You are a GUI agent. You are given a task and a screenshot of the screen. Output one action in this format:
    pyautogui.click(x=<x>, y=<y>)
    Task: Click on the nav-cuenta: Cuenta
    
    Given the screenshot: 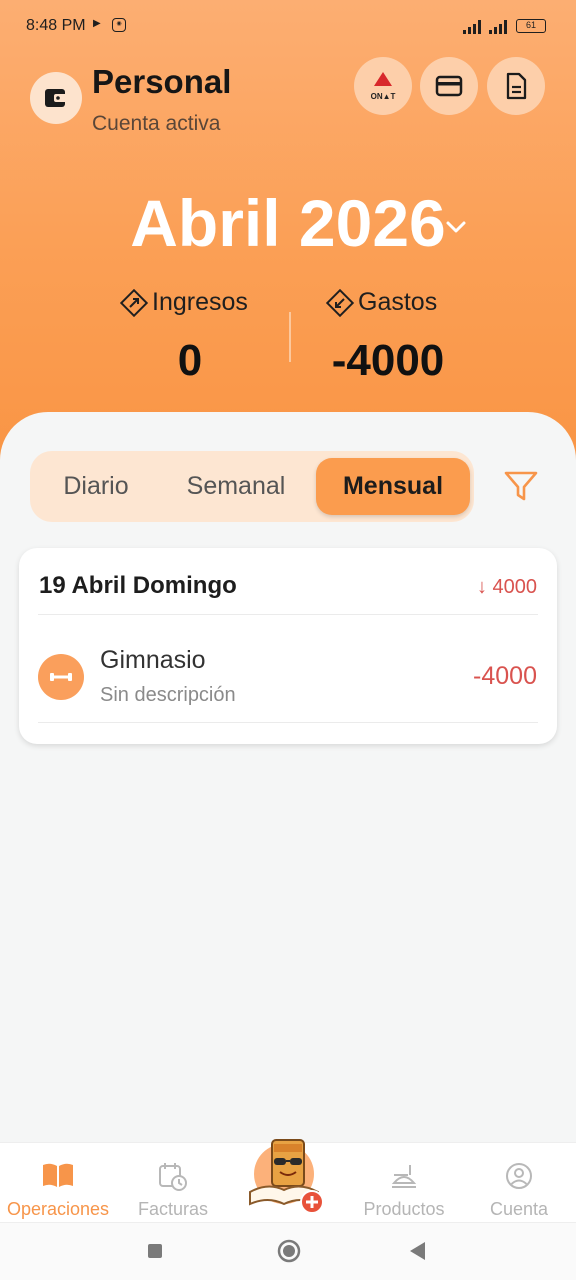 What is the action you would take?
    pyautogui.click(x=519, y=1183)
    